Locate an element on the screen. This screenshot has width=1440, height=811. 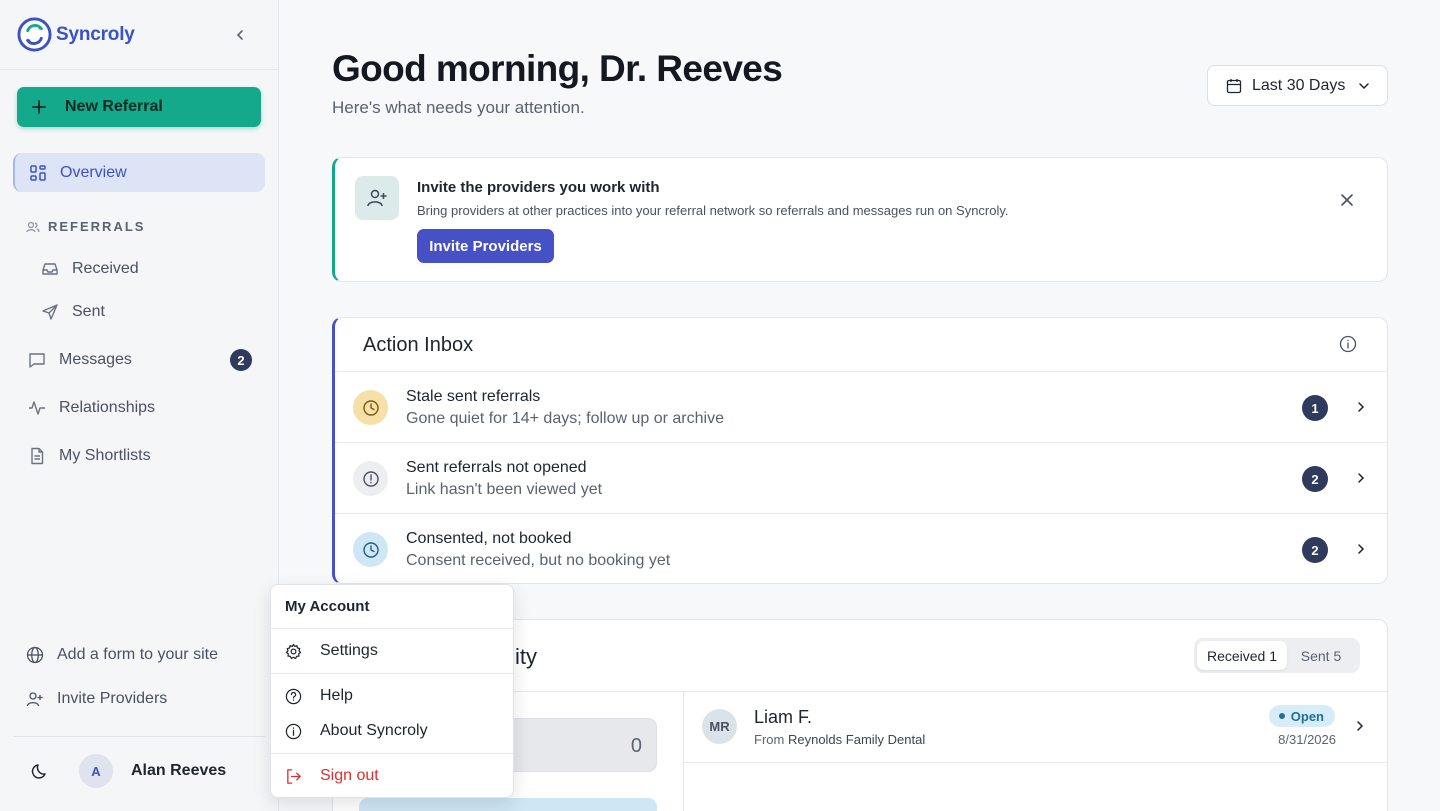
row-subtitle: Consent received, but no booking yet is located at coordinates (538, 560).